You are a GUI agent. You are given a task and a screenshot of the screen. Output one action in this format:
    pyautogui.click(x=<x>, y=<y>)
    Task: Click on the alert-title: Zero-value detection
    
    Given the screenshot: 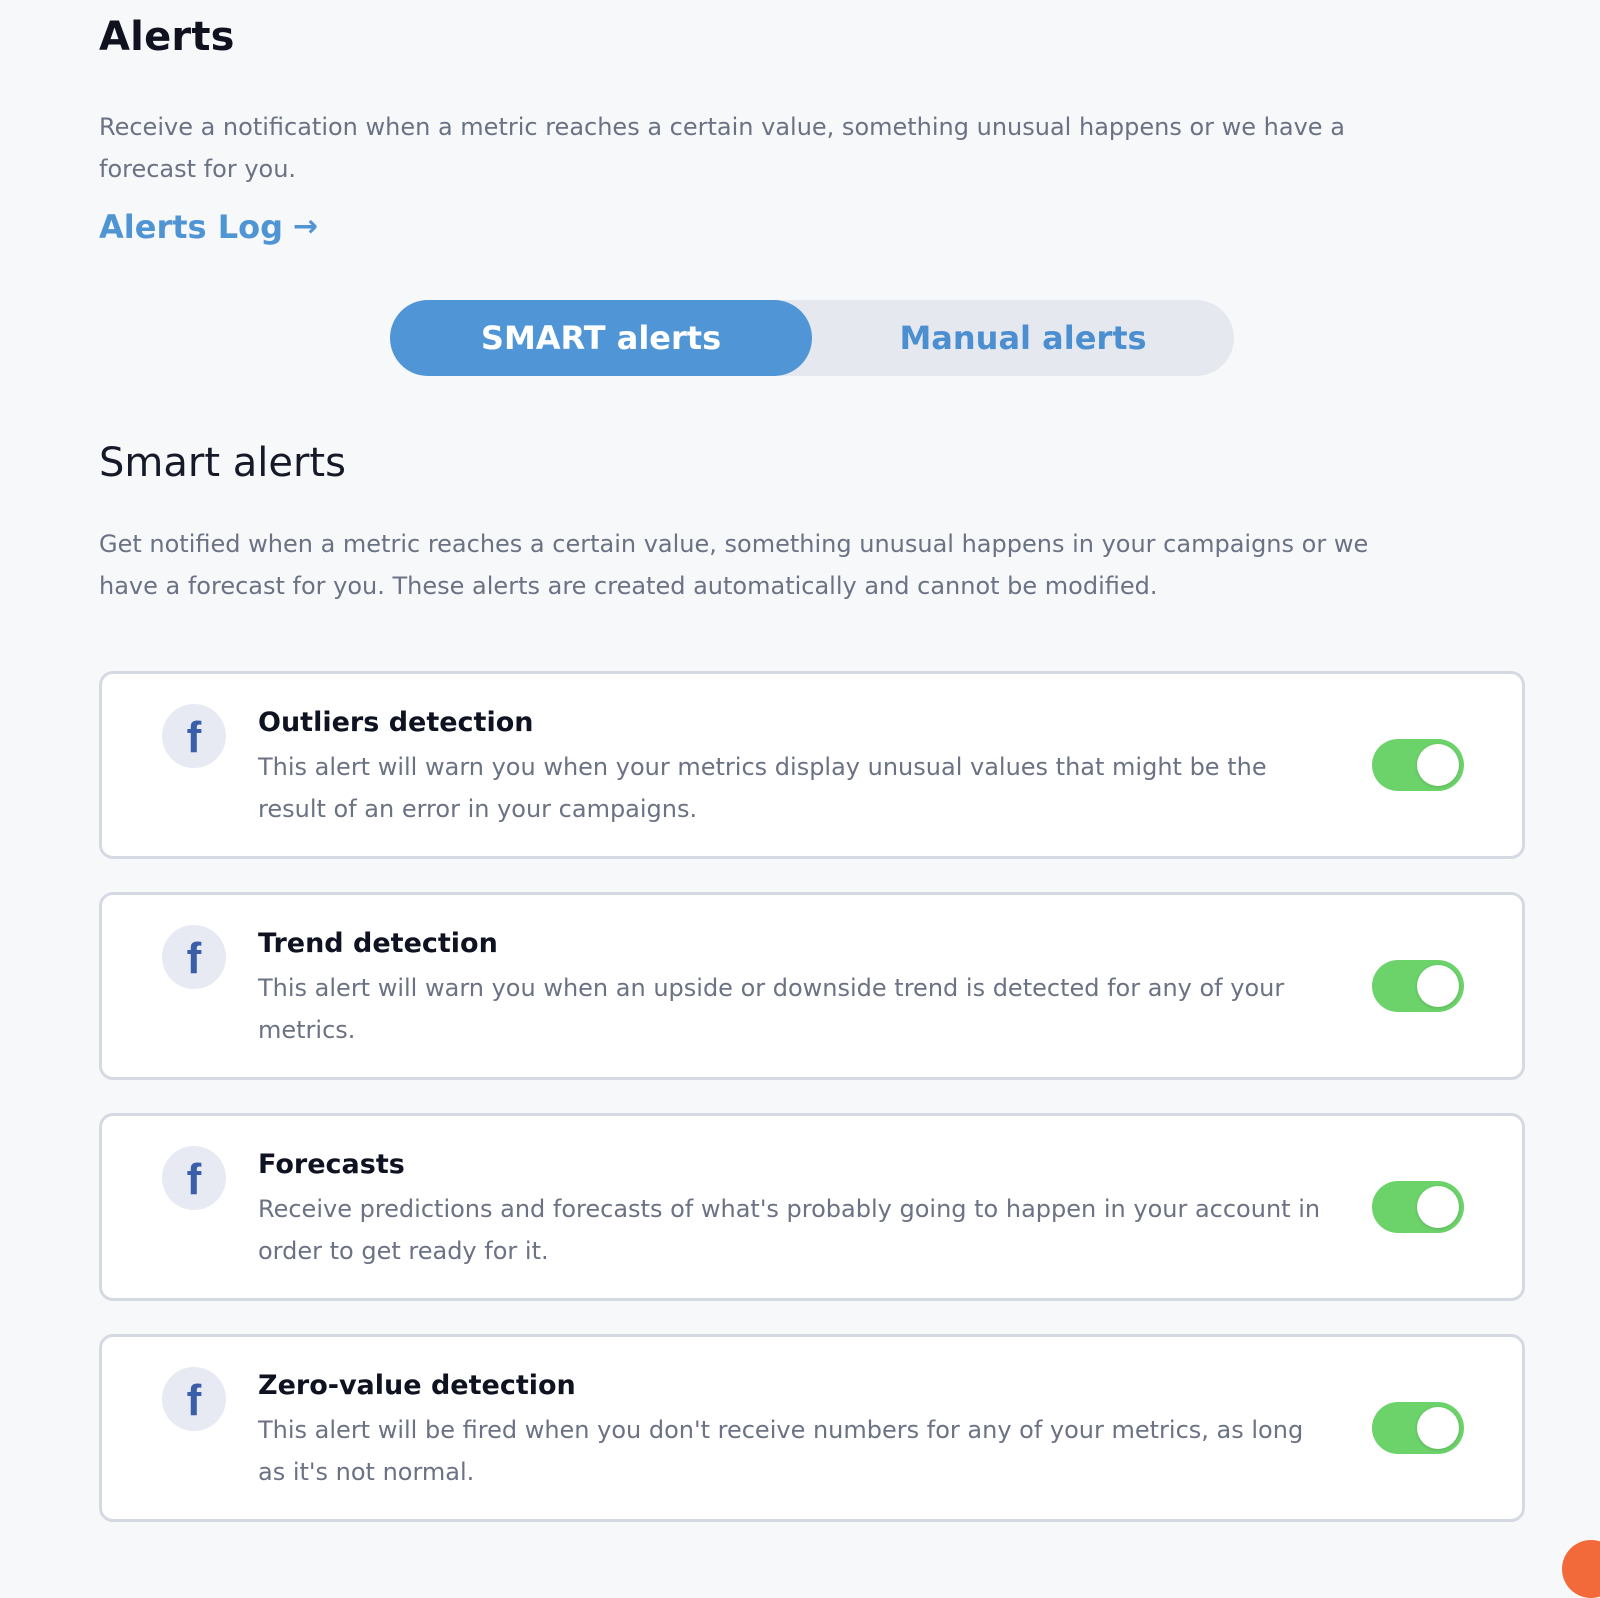 What is the action you would take?
    pyautogui.click(x=417, y=1385)
    